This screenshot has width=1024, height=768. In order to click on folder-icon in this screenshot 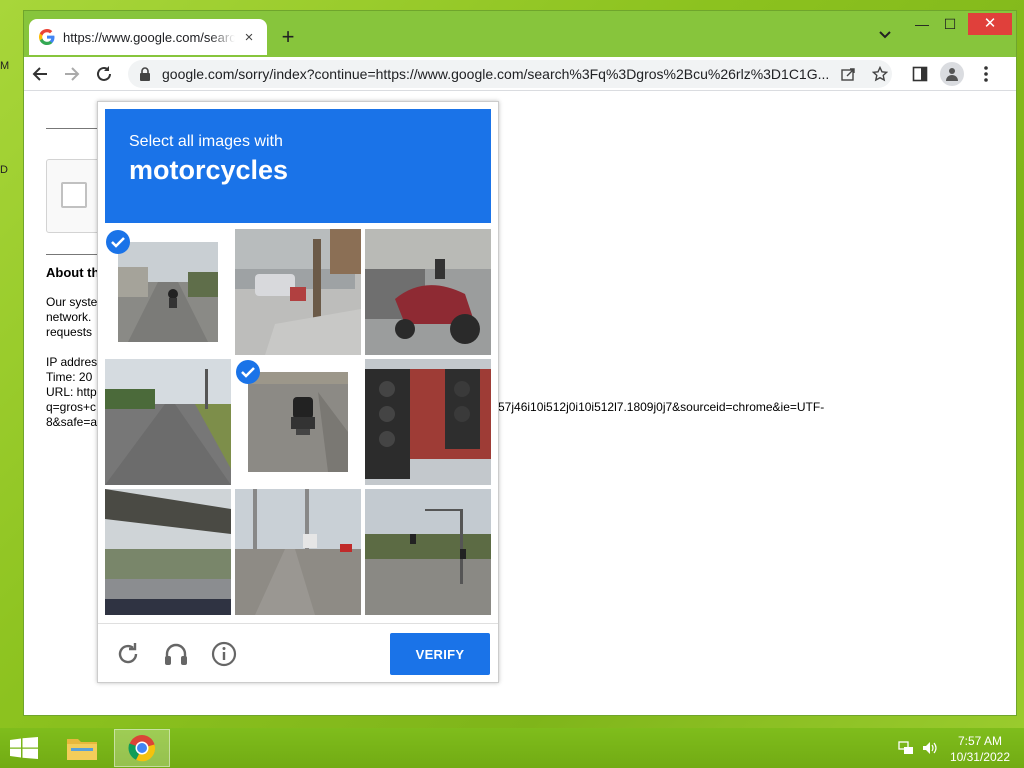, I will do `click(82, 749)`.